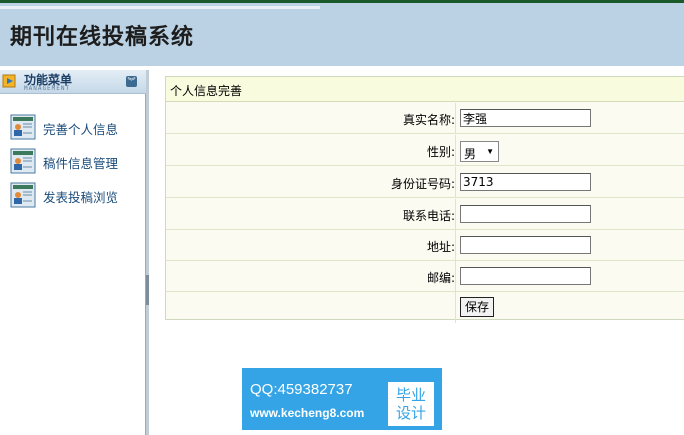 Image resolution: width=684 pixels, height=435 pixels. Describe the element at coordinates (81, 163) in the screenshot. I see `menu-item-label: 稿件信息管理` at that location.